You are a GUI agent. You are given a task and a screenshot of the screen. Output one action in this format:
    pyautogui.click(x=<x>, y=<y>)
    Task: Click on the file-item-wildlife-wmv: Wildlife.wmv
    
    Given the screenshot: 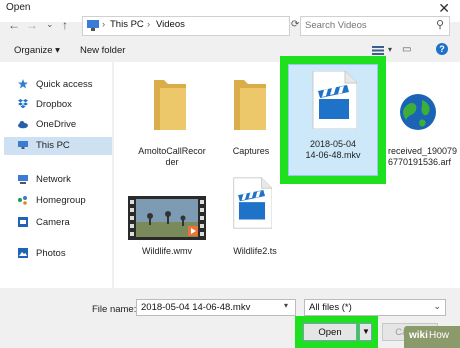 What is the action you would take?
    pyautogui.click(x=167, y=217)
    